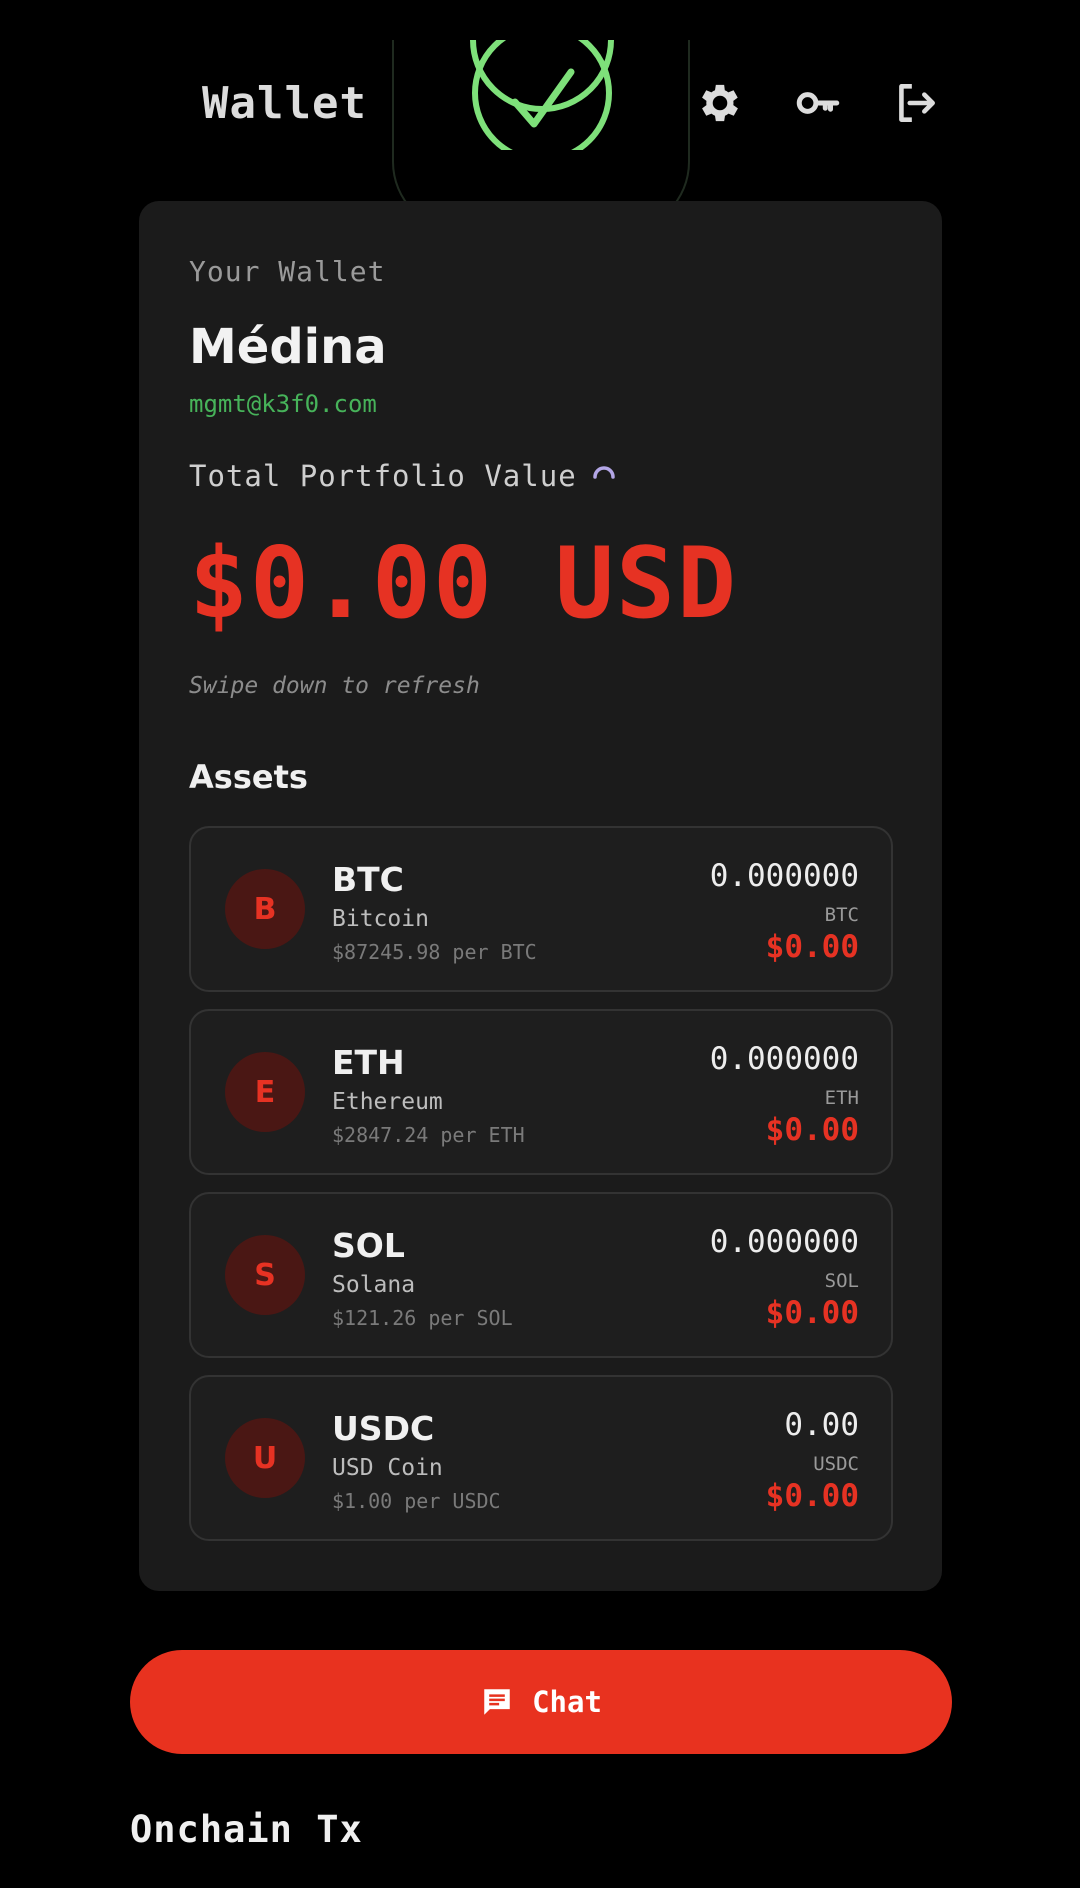 This screenshot has height=1888, width=1080. Describe the element at coordinates (821, 1425) in the screenshot. I see `asset-amount: 0.00` at that location.